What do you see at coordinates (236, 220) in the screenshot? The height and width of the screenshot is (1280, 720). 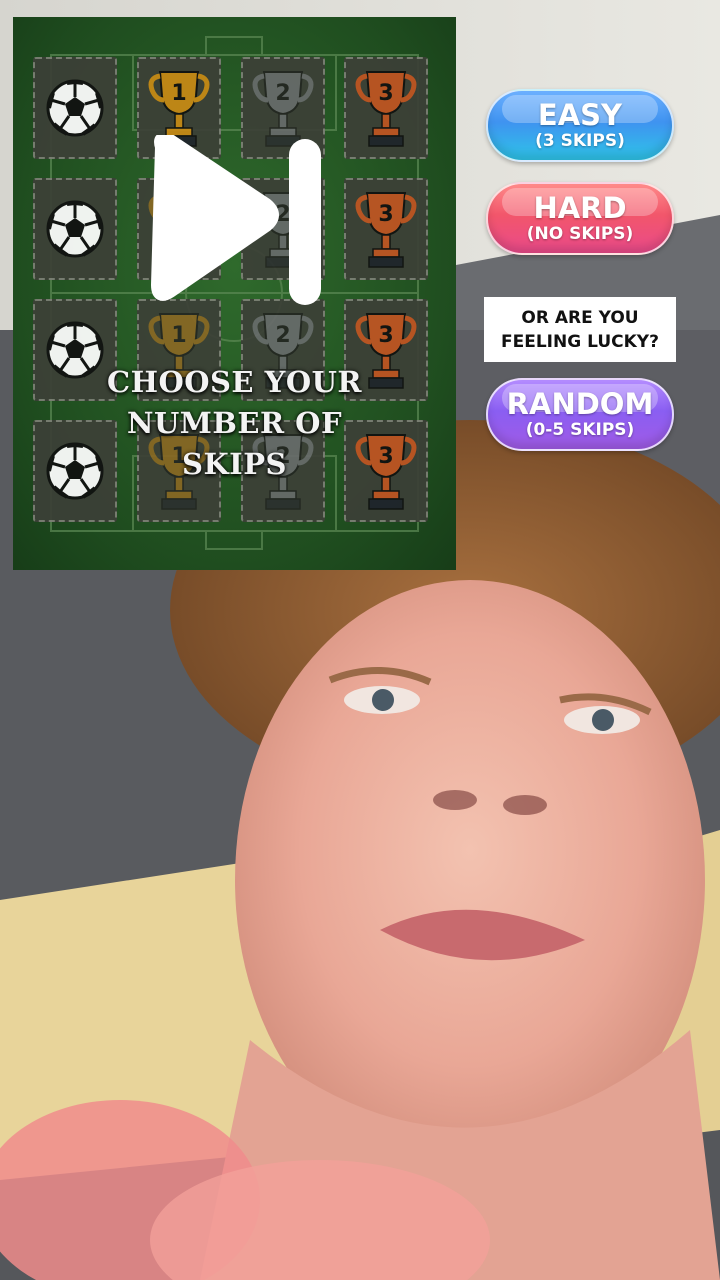 I see `play-skip-icon` at bounding box center [236, 220].